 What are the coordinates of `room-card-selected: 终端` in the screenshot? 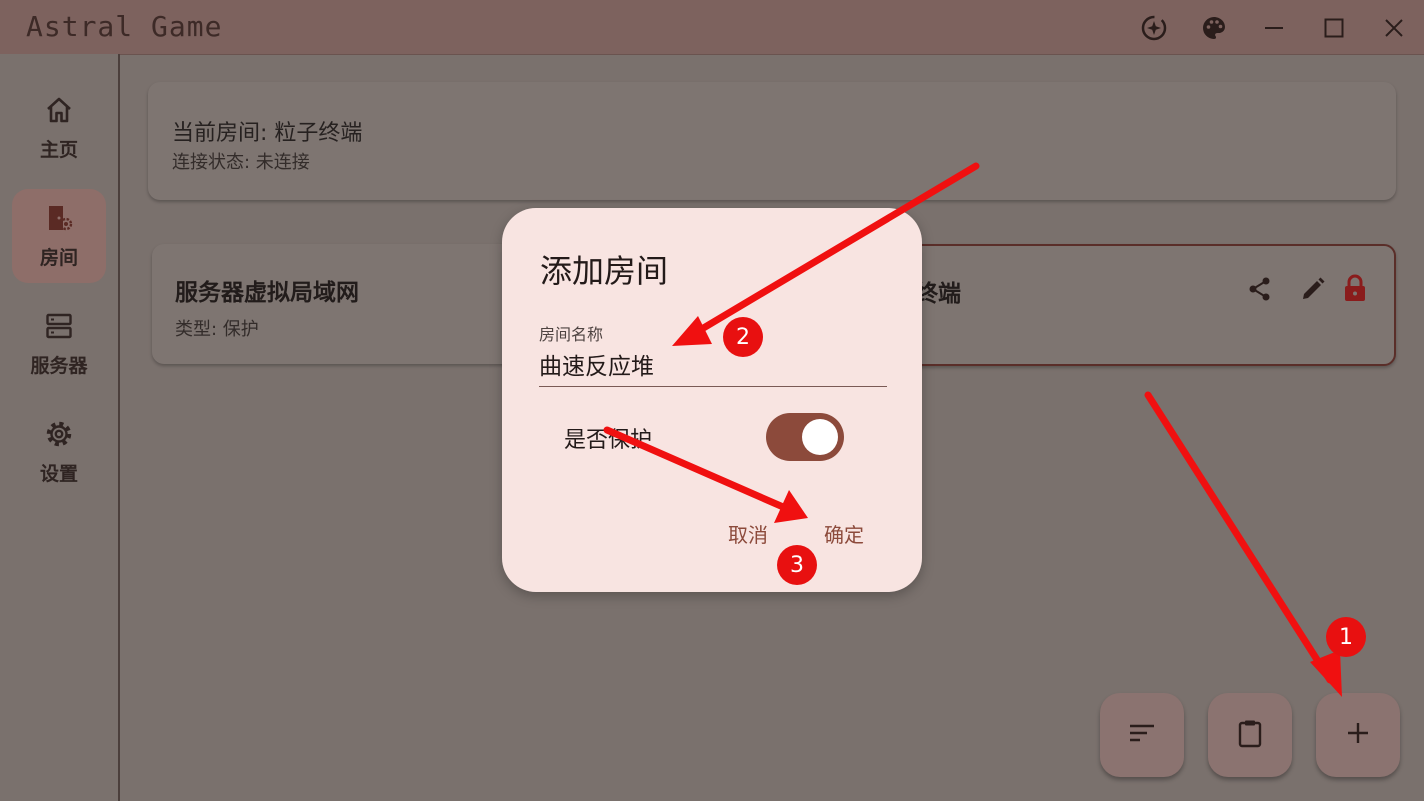 It's located at (1138, 305).